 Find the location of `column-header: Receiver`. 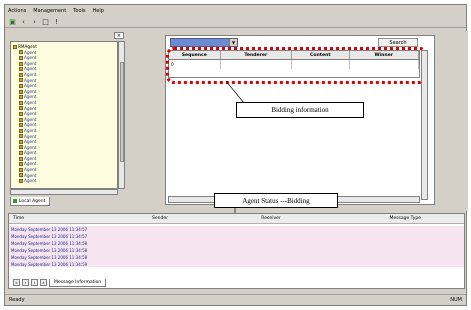

column-header: Receiver is located at coordinates (269, 218).